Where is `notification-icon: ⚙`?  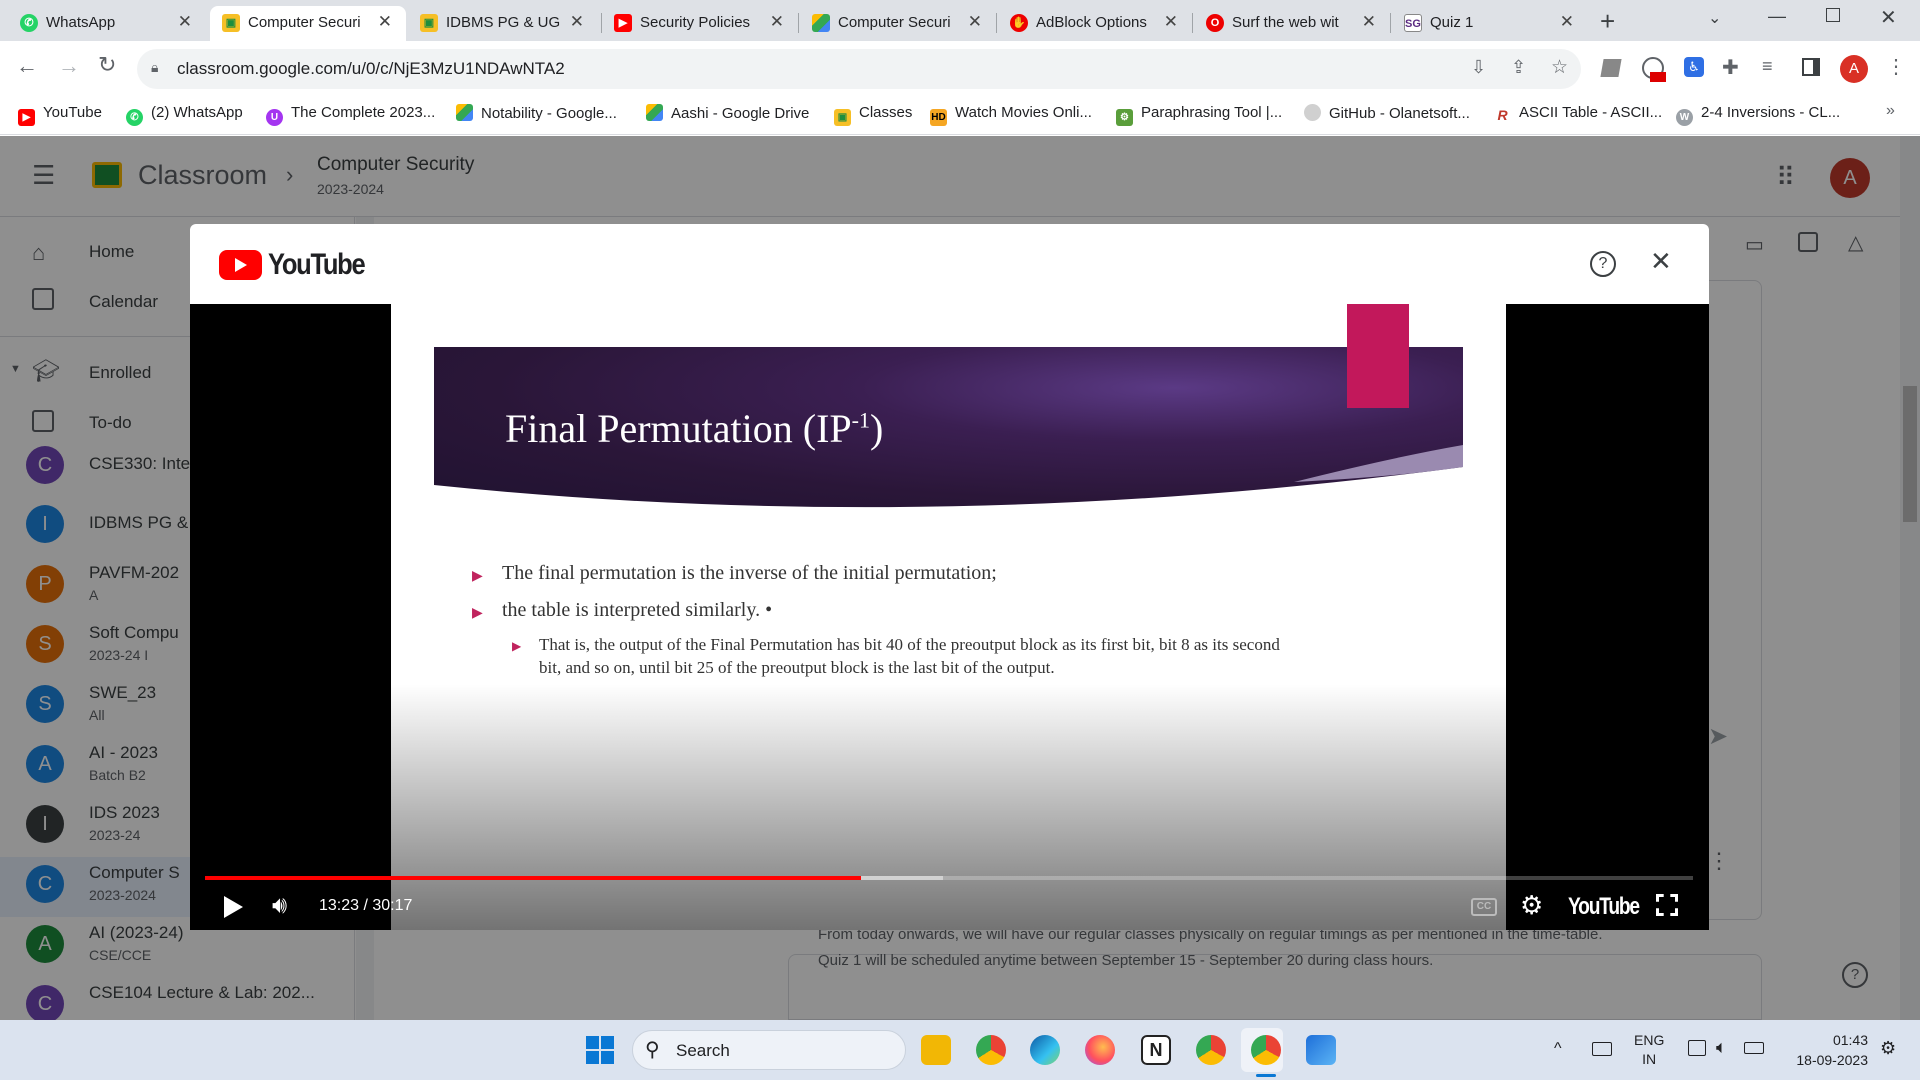
notification-icon: ⚙ is located at coordinates (1888, 1048).